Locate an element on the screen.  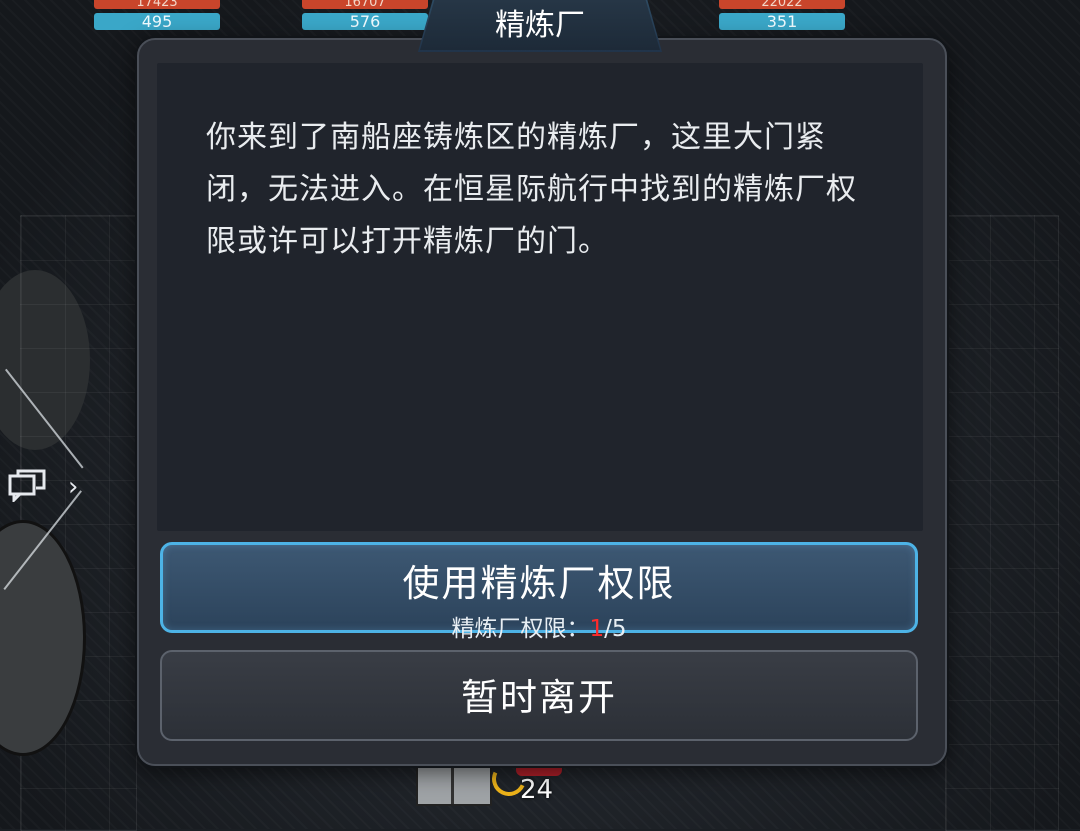
permit-count: 精炼厂权限：1/5 is located at coordinates (539, 626).